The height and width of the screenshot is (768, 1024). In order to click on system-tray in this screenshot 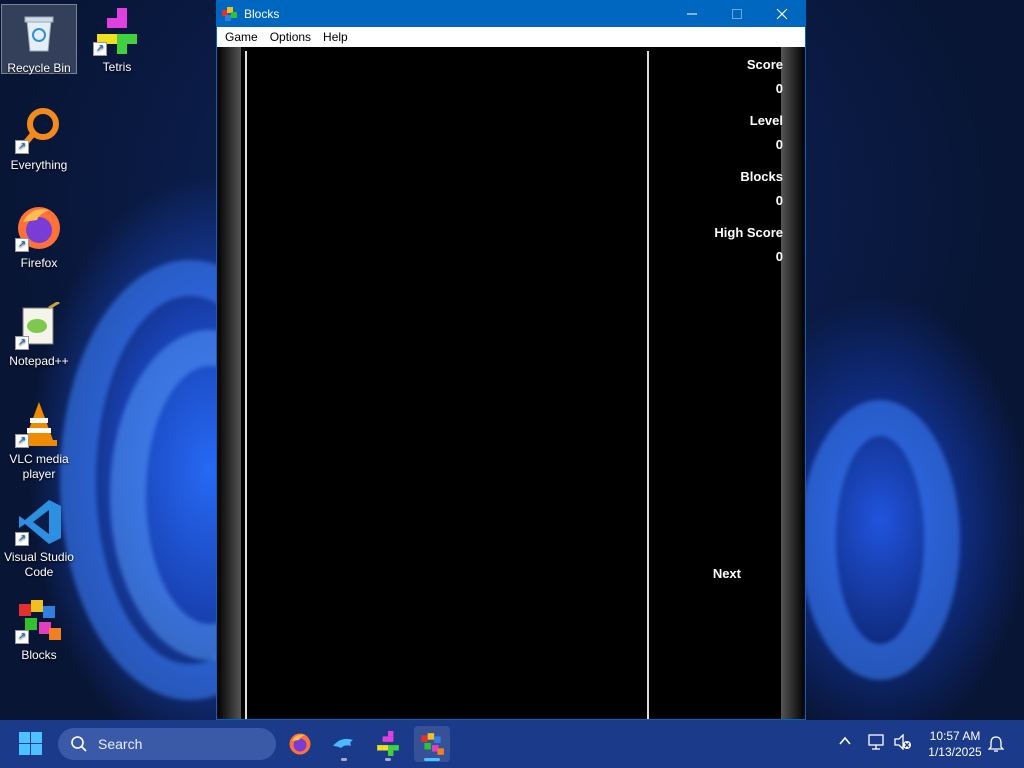, I will do `click(874, 744)`.